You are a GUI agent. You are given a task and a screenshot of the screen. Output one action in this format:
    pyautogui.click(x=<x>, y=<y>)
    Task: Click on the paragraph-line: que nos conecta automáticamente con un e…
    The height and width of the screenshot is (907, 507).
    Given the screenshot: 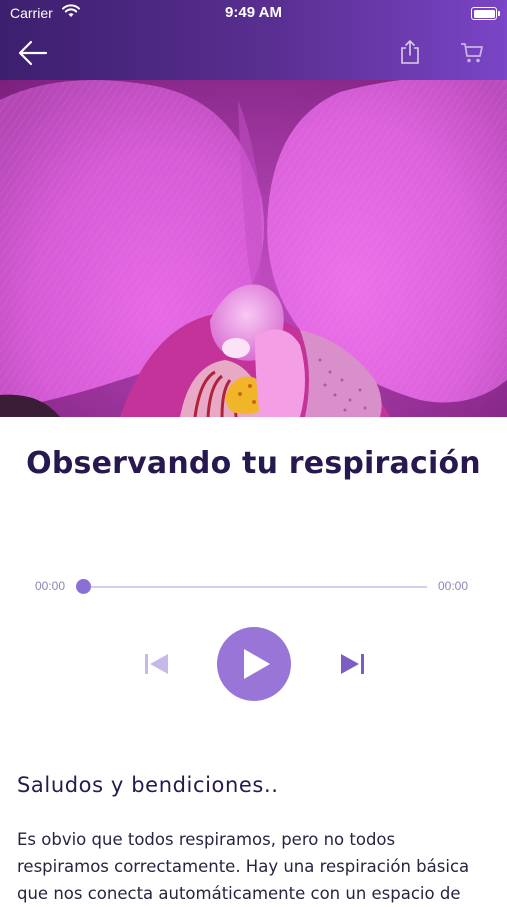 What is the action you would take?
    pyautogui.click(x=239, y=893)
    